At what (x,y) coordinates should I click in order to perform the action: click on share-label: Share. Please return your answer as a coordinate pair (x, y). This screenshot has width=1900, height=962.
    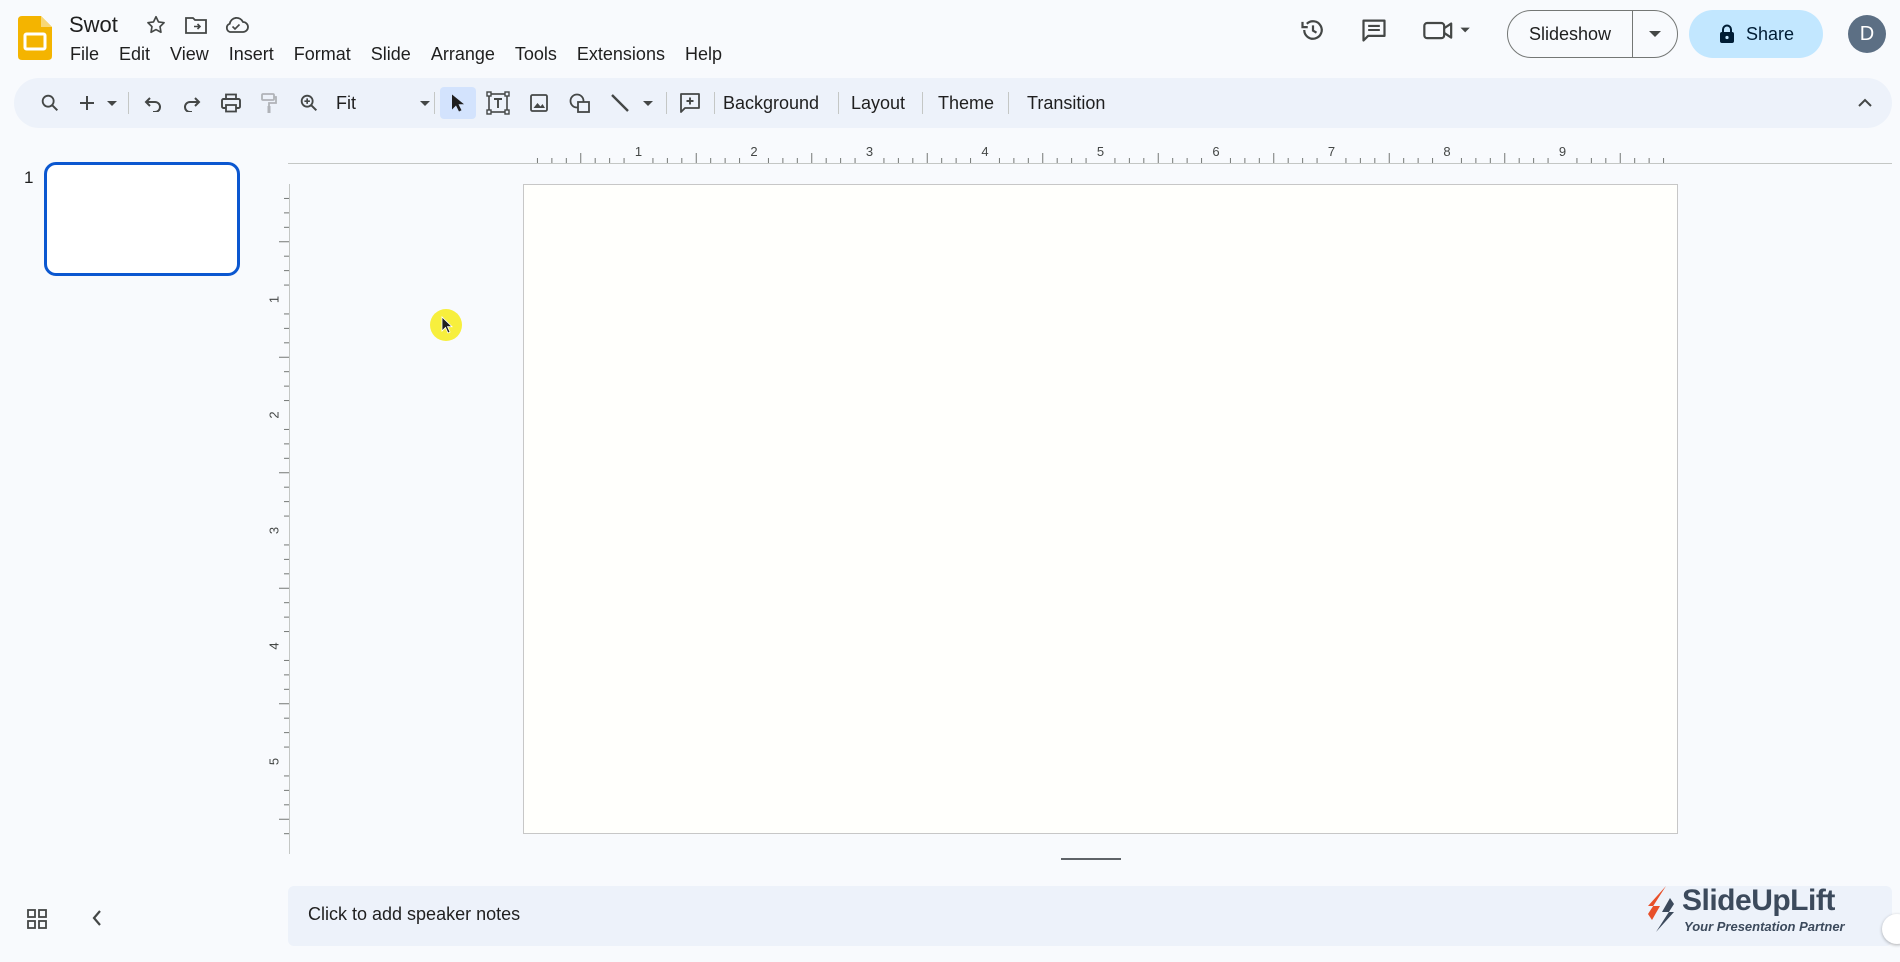
    Looking at the image, I should click on (1770, 33).